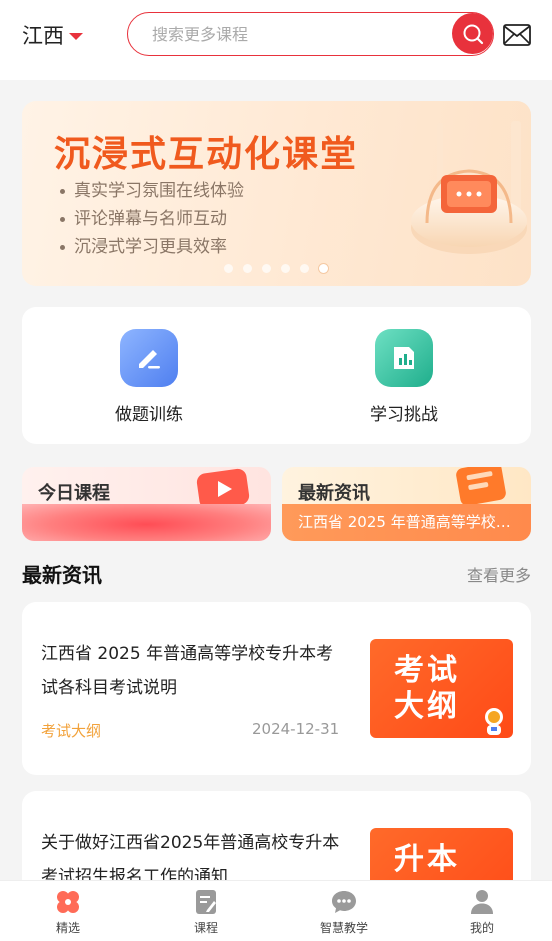  What do you see at coordinates (276, 268) in the screenshot?
I see `carousel-dots` at bounding box center [276, 268].